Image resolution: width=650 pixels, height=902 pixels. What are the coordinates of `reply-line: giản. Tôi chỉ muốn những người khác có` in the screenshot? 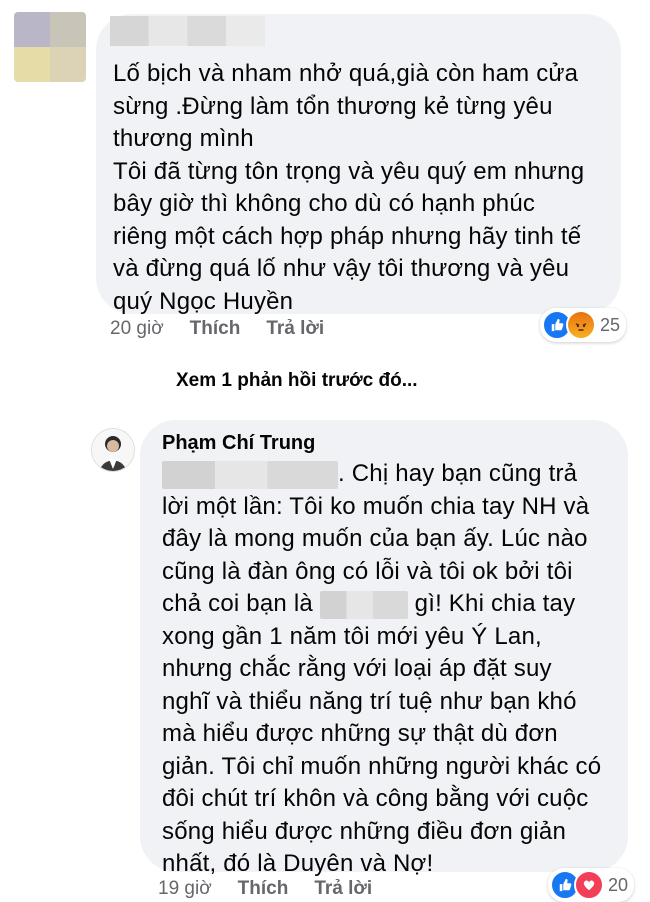 It's located at (382, 766).